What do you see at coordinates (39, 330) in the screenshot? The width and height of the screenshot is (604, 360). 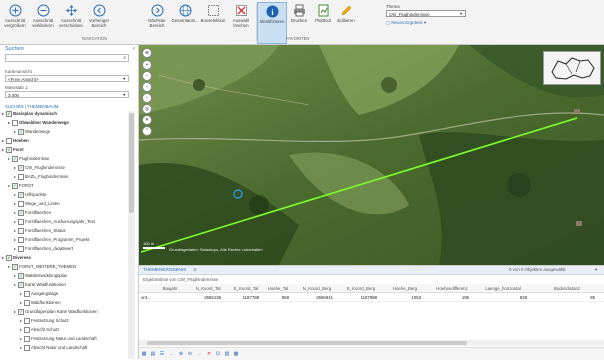 I see `tree-item: ▸ Absicht Schutz` at bounding box center [39, 330].